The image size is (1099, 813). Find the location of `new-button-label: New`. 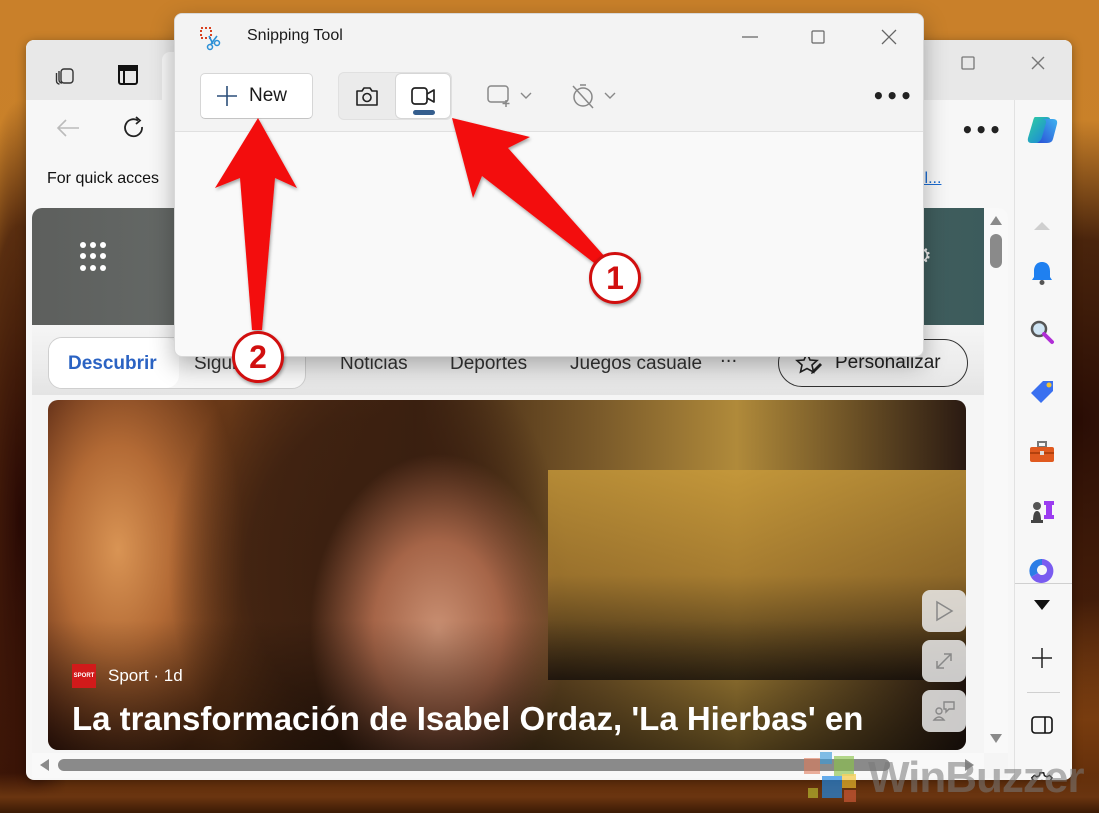

new-button-label: New is located at coordinates (268, 95).